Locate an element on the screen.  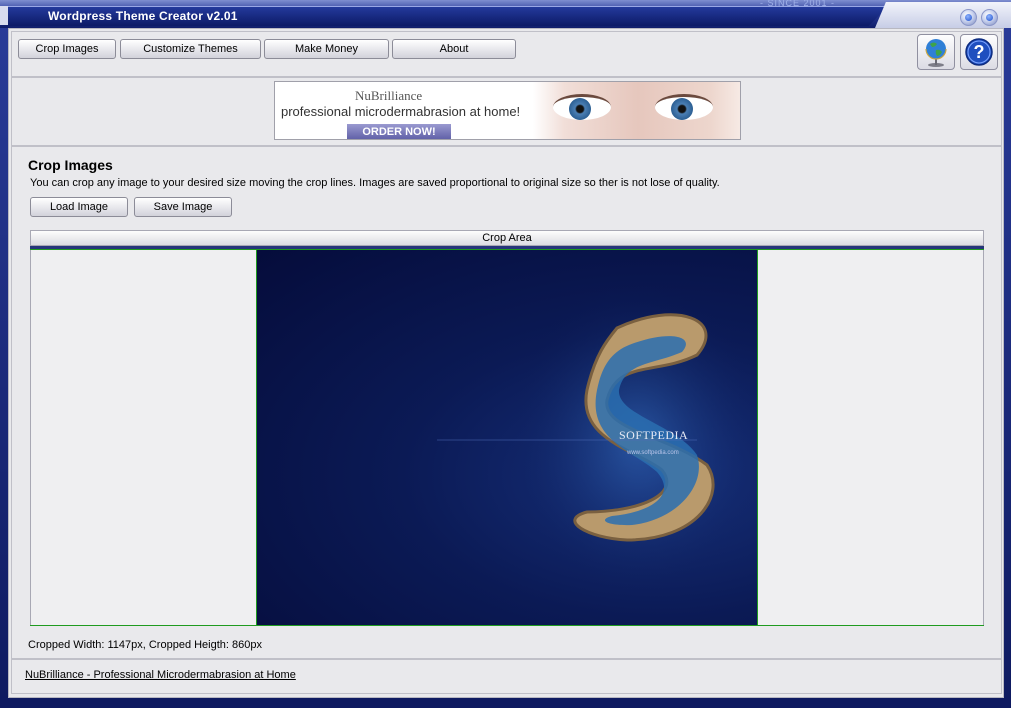
crop-line-bottom is located at coordinates (507, 625).